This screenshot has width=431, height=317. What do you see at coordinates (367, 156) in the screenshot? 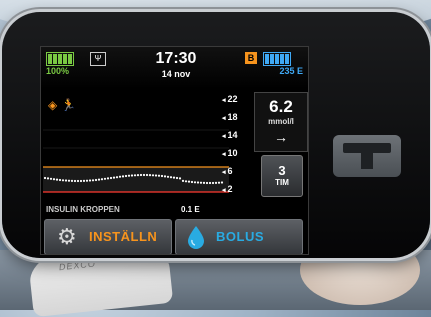
I see `screen-on-button` at bounding box center [367, 156].